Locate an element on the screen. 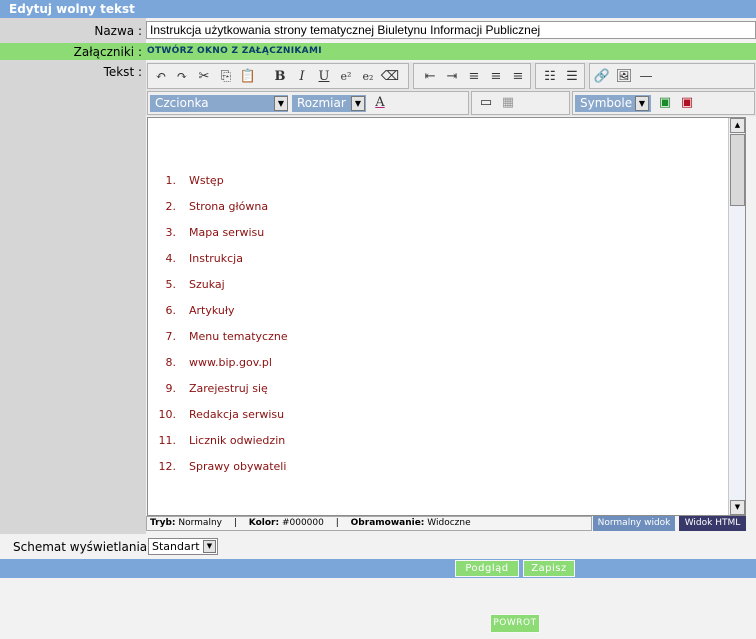 This screenshot has height=639, width=756. list-item-number: 9. is located at coordinates (171, 388).